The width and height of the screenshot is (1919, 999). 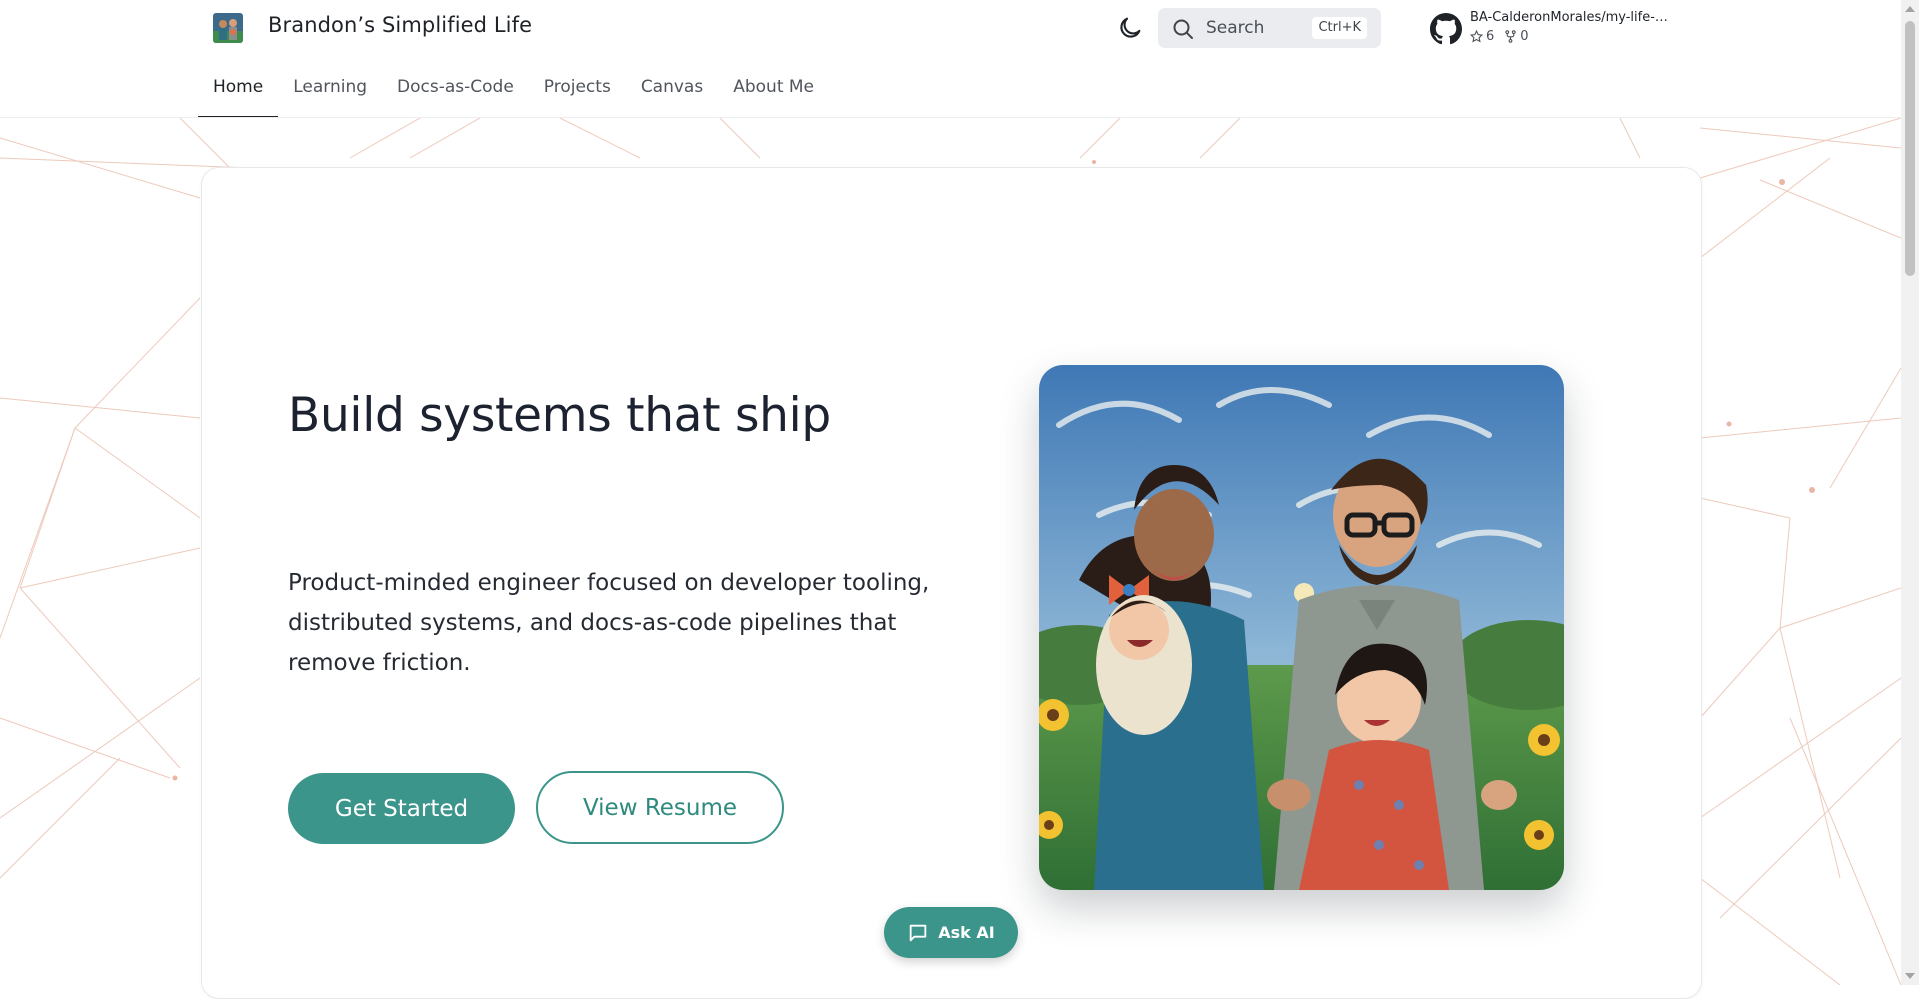 What do you see at coordinates (228, 28) in the screenshot?
I see `family-logo-icon` at bounding box center [228, 28].